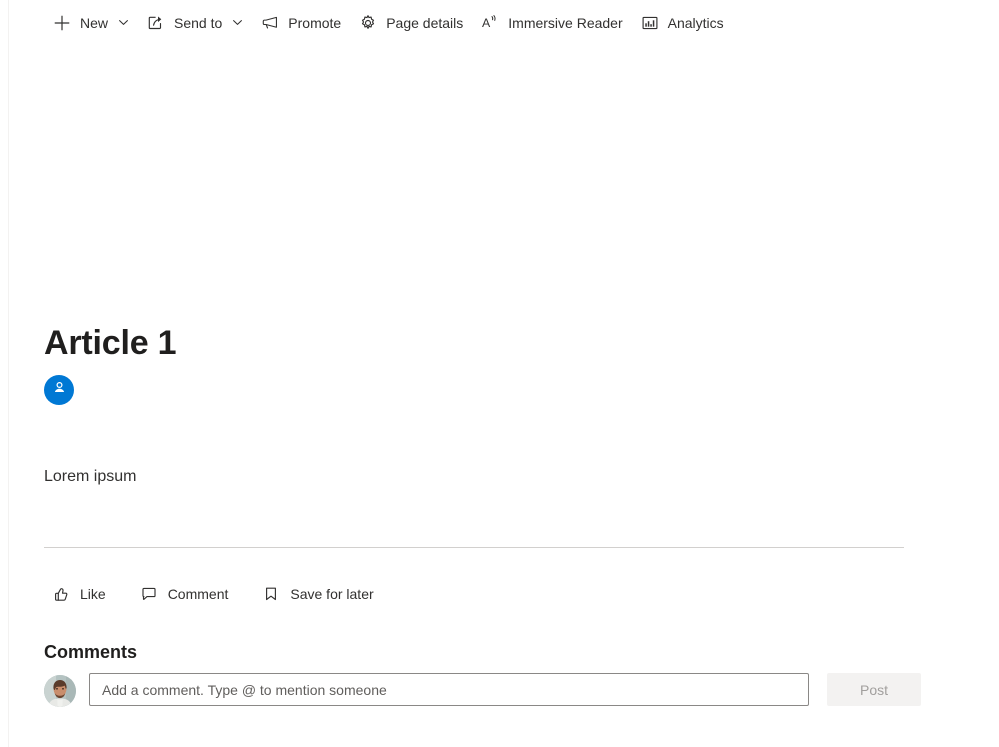 This screenshot has height=747, width=999. I want to click on avatar, so click(59, 390).